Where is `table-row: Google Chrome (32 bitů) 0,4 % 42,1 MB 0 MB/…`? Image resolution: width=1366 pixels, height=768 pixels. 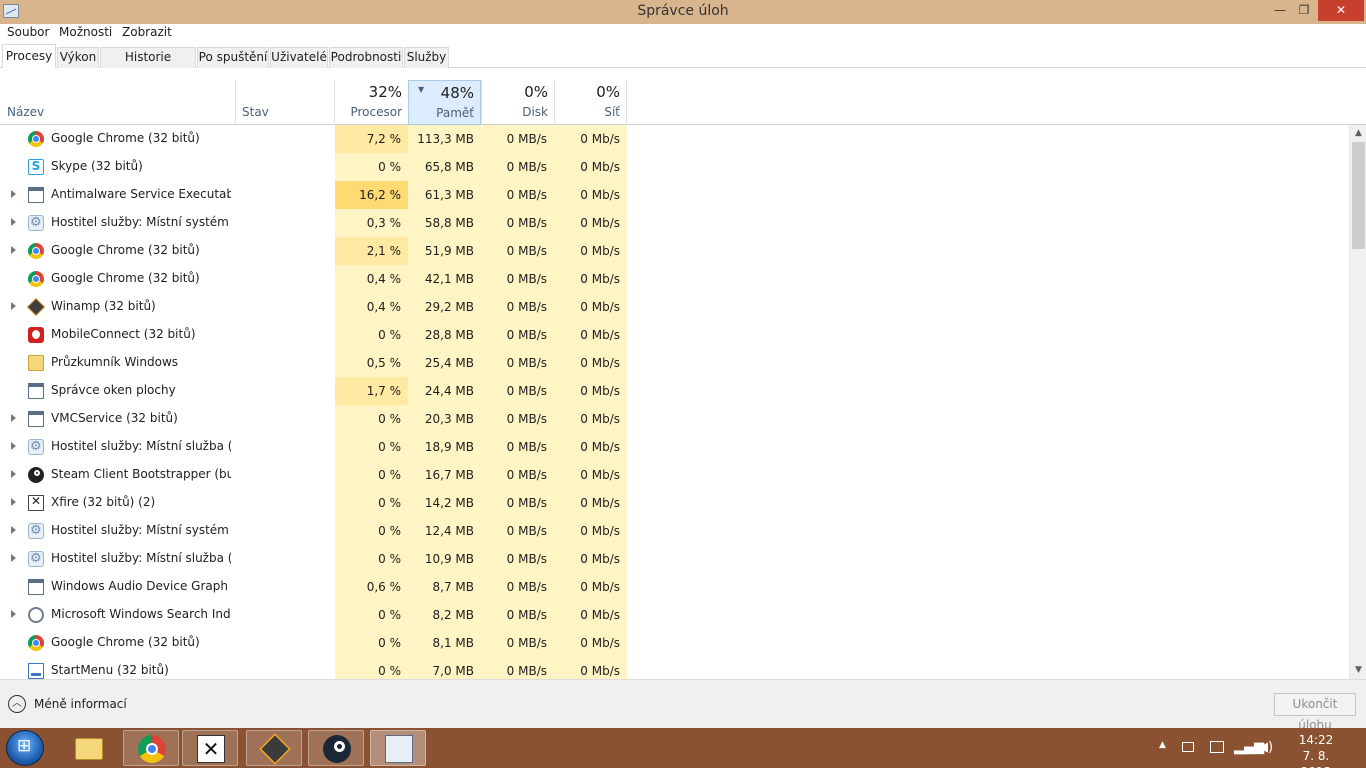
table-row: Google Chrome (32 bitů) 0,4 % 42,1 MB 0 MB/… is located at coordinates (674, 279).